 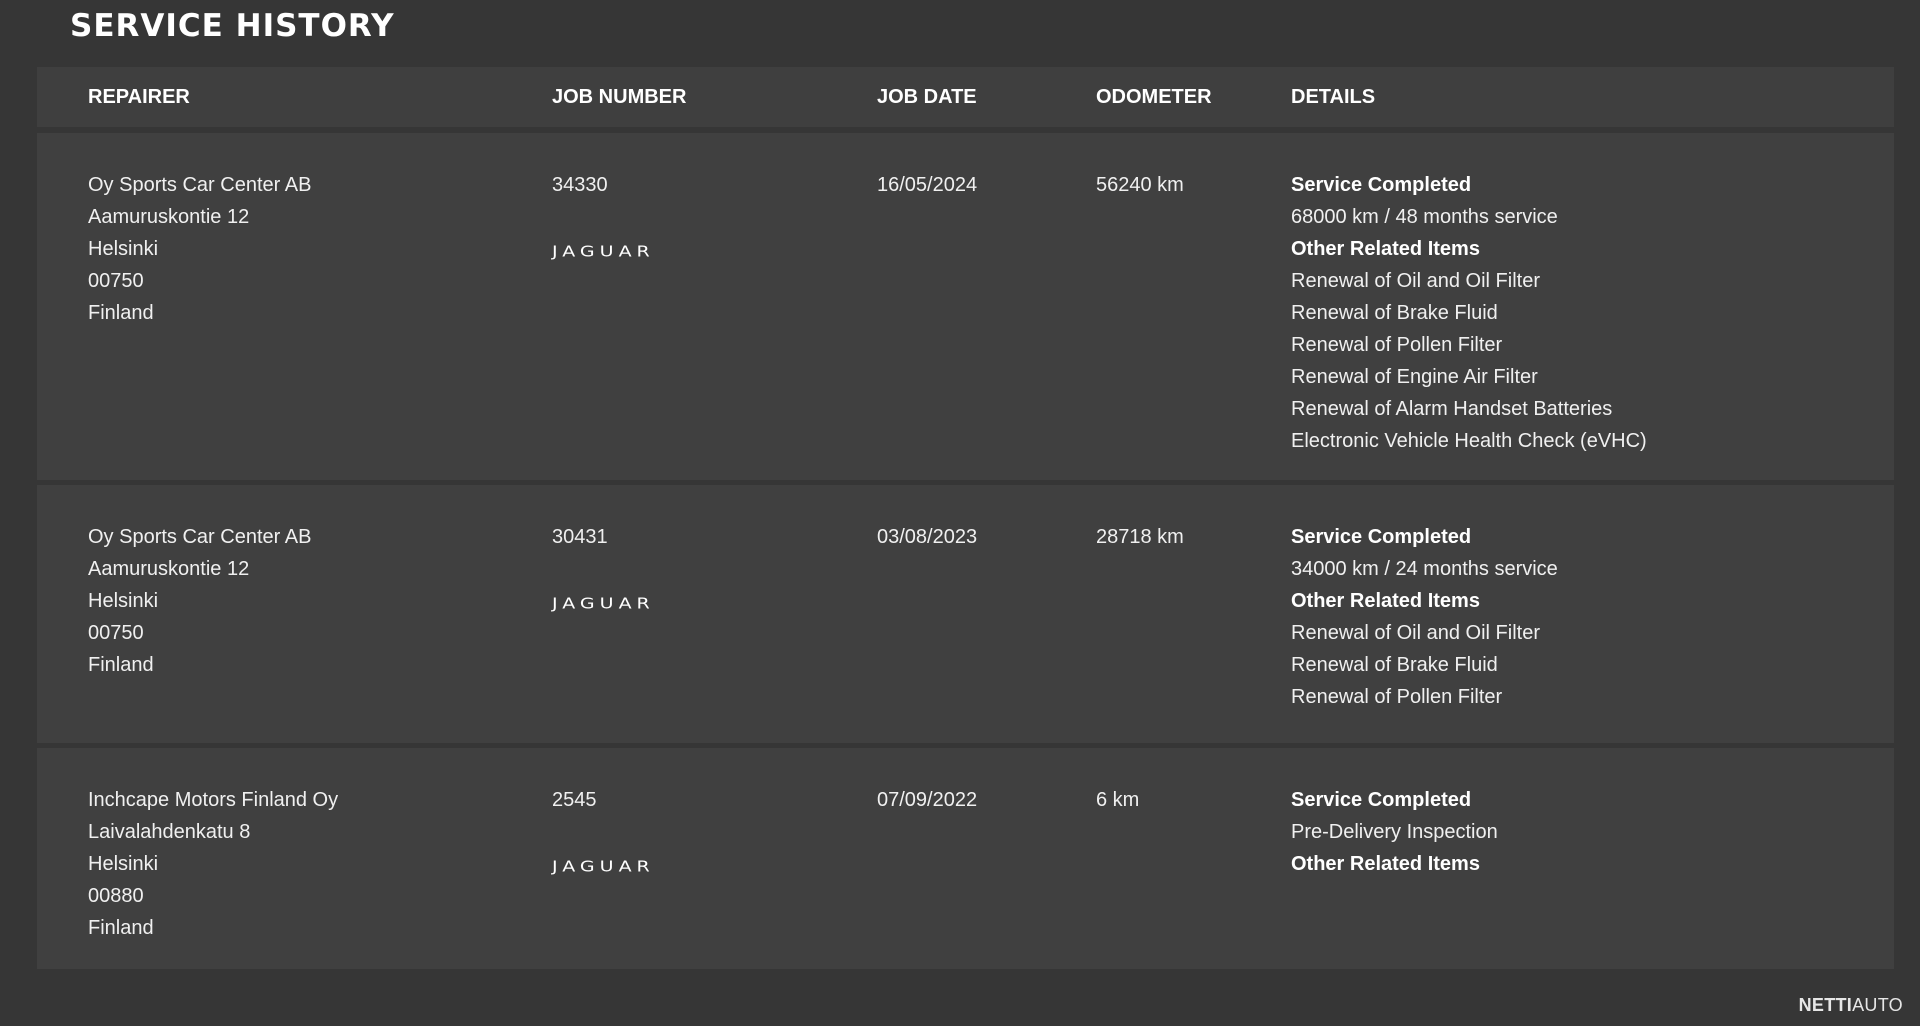 I want to click on job-date-cell: 16/05/2024, so click(x=927, y=185).